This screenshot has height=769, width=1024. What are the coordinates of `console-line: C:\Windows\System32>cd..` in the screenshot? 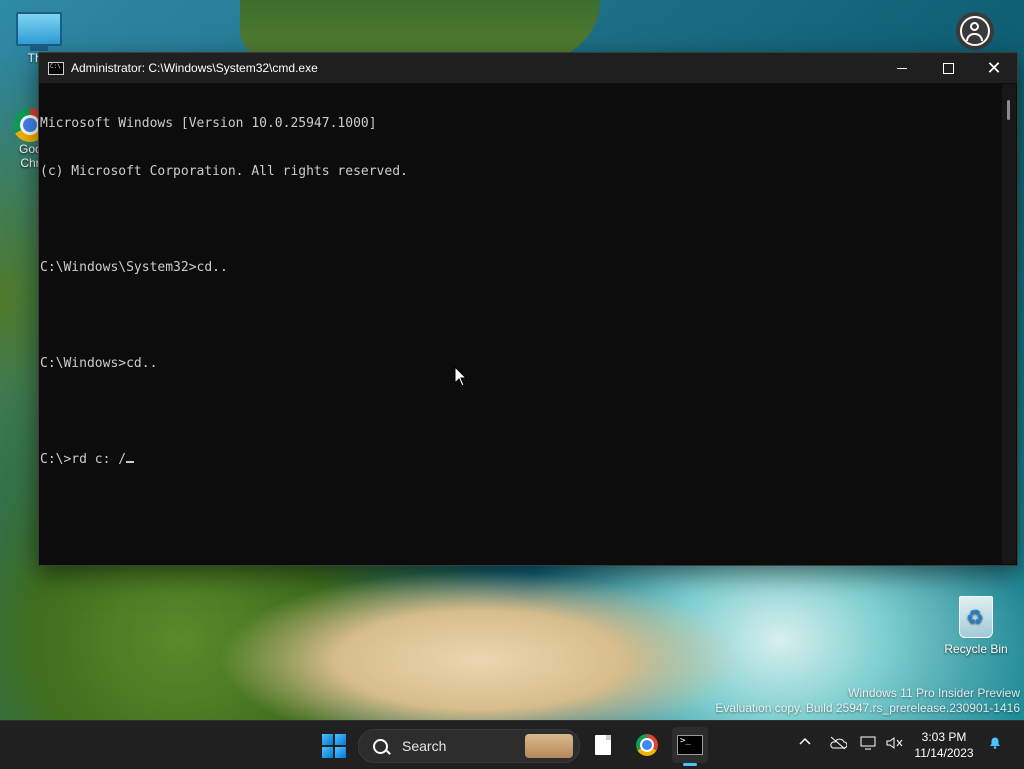 It's located at (134, 267).